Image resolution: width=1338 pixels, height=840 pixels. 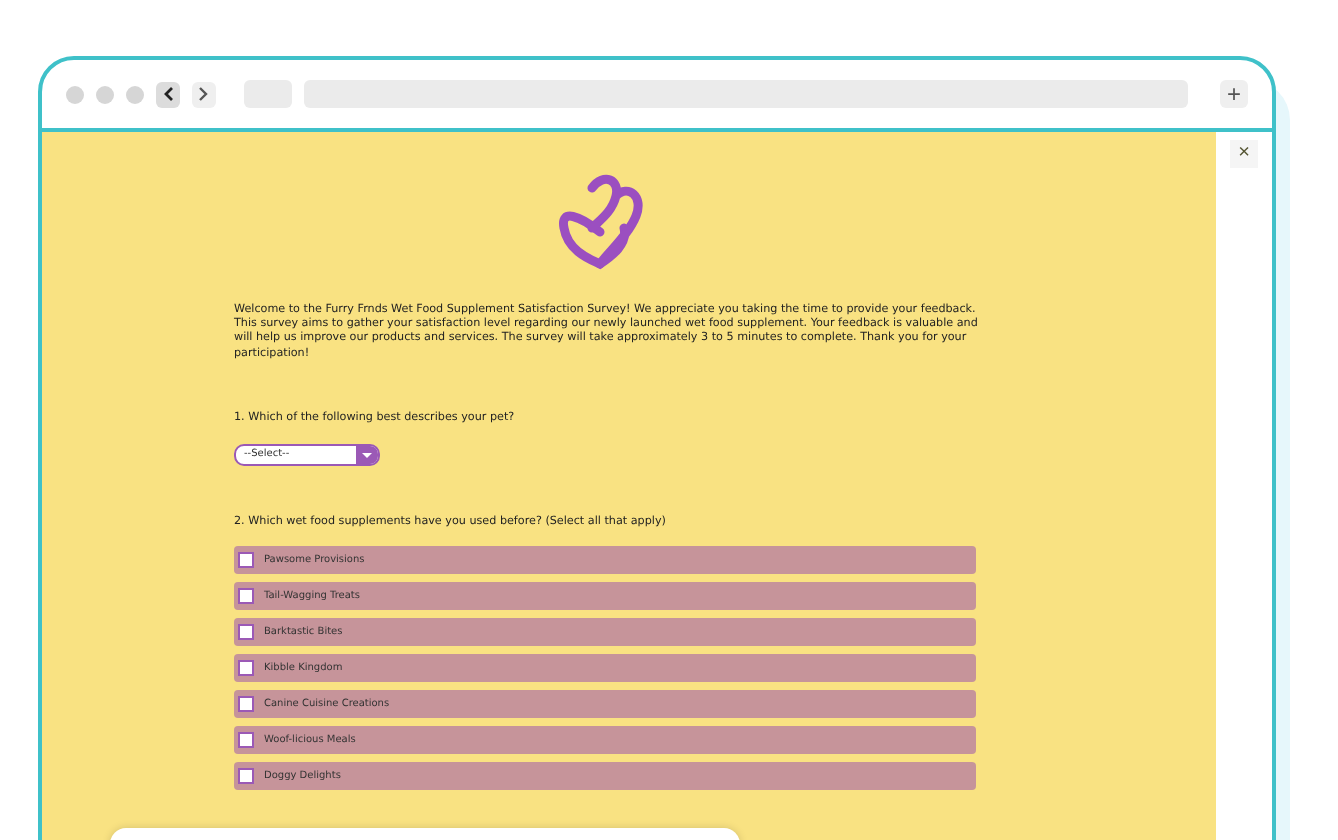 I want to click on chevron-left-icon, so click(x=168, y=94).